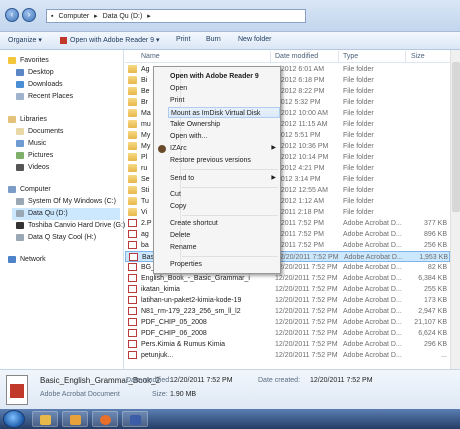 Image resolution: width=460 pixels, height=429 pixels. What do you see at coordinates (39, 167) in the screenshot?
I see `nav-label: Videos` at bounding box center [39, 167].